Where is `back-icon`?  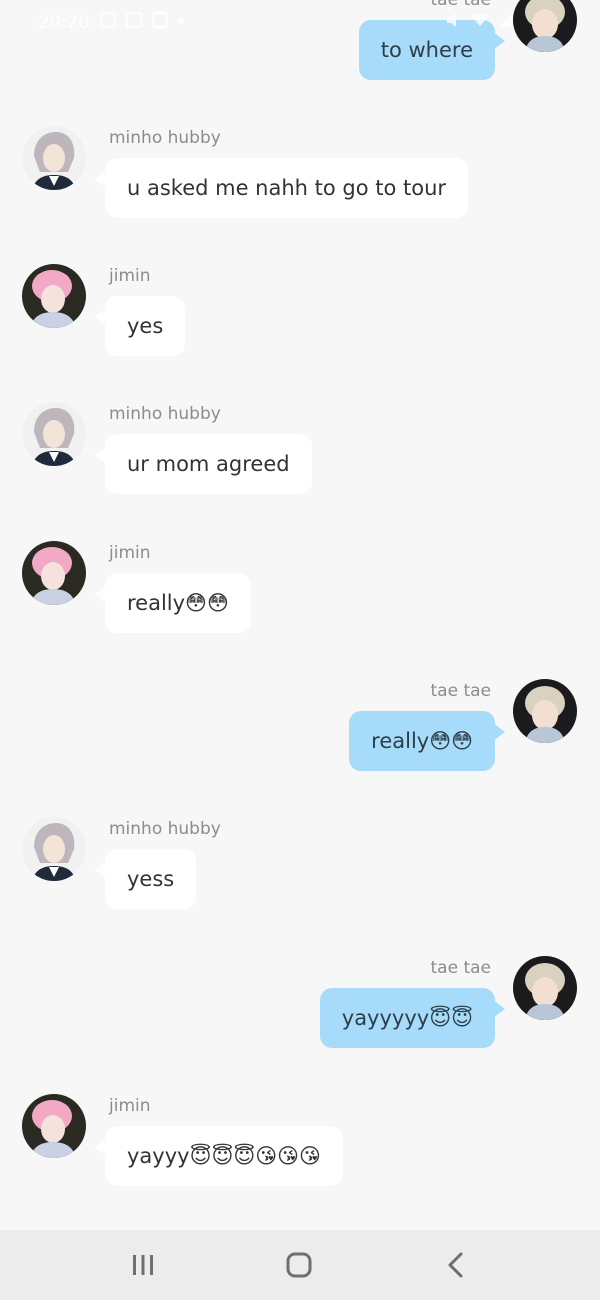 back-icon is located at coordinates (455, 1265).